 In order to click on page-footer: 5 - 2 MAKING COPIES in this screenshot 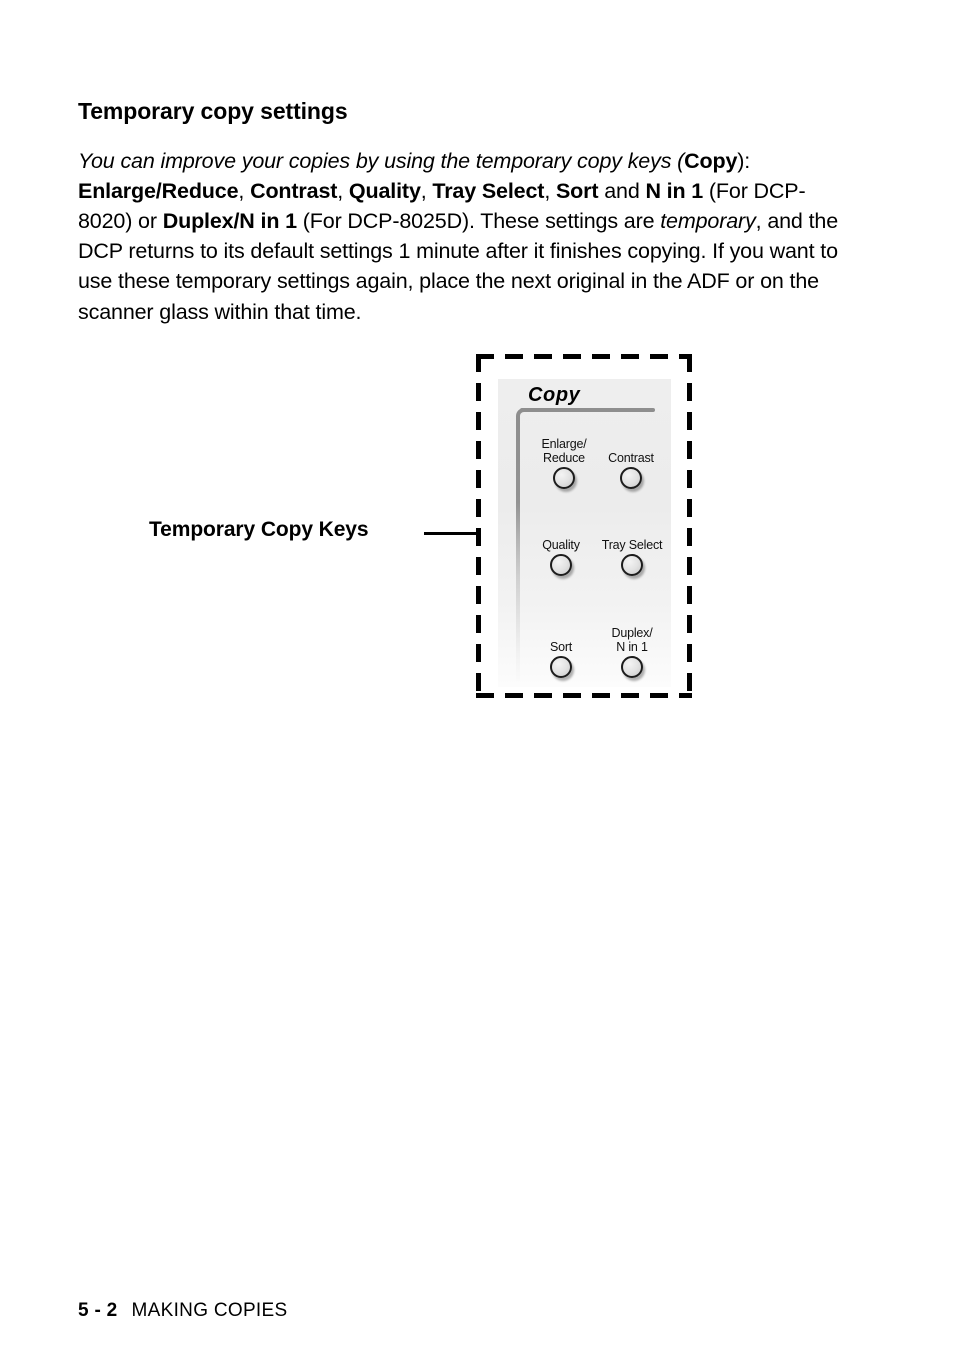, I will do `click(182, 1311)`.